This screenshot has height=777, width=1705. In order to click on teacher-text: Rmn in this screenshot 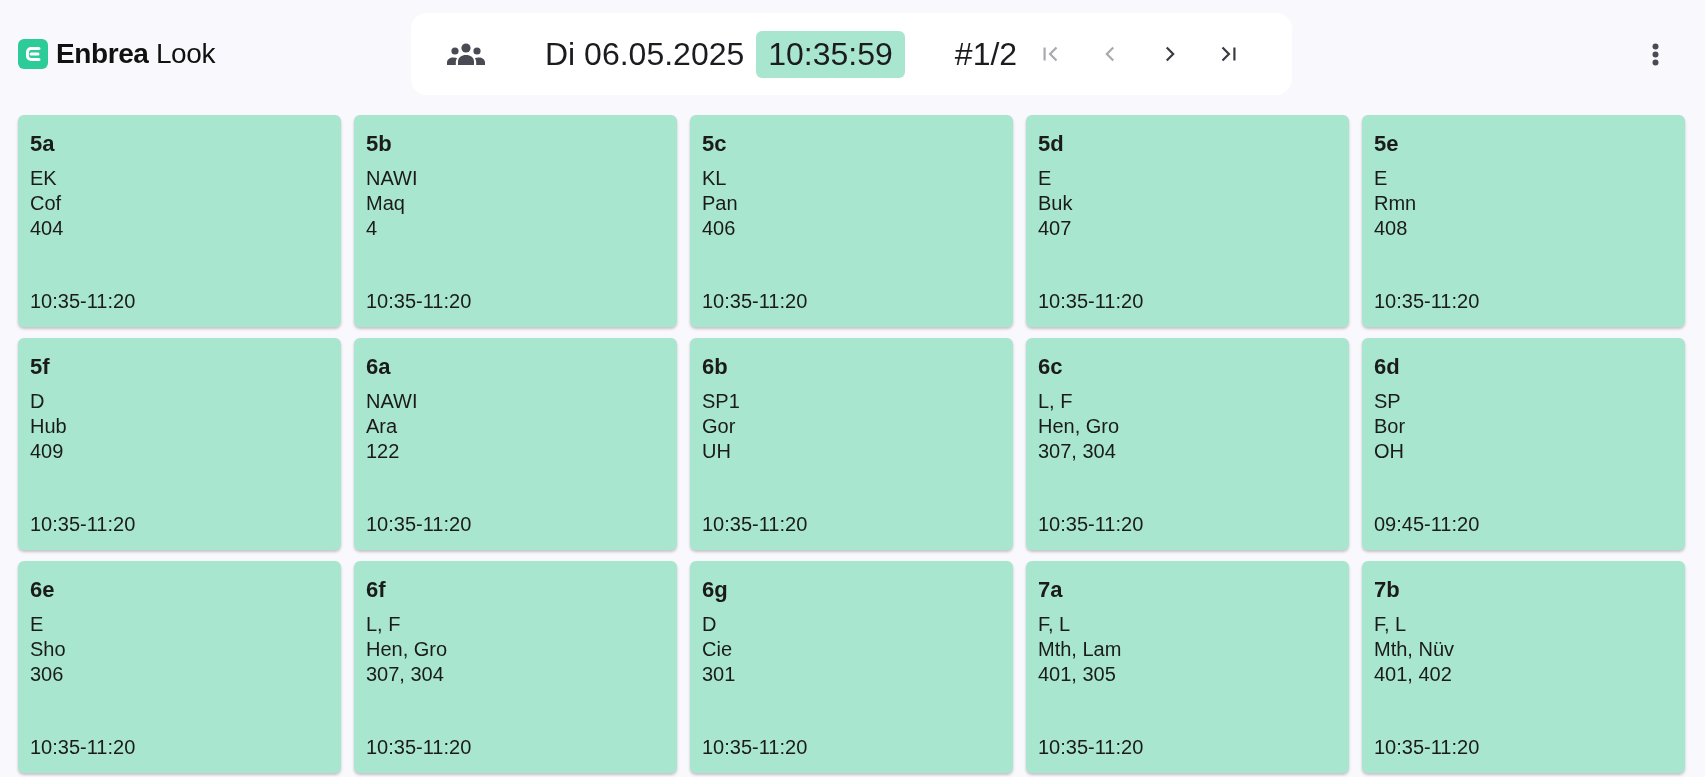, I will do `click(1395, 203)`.